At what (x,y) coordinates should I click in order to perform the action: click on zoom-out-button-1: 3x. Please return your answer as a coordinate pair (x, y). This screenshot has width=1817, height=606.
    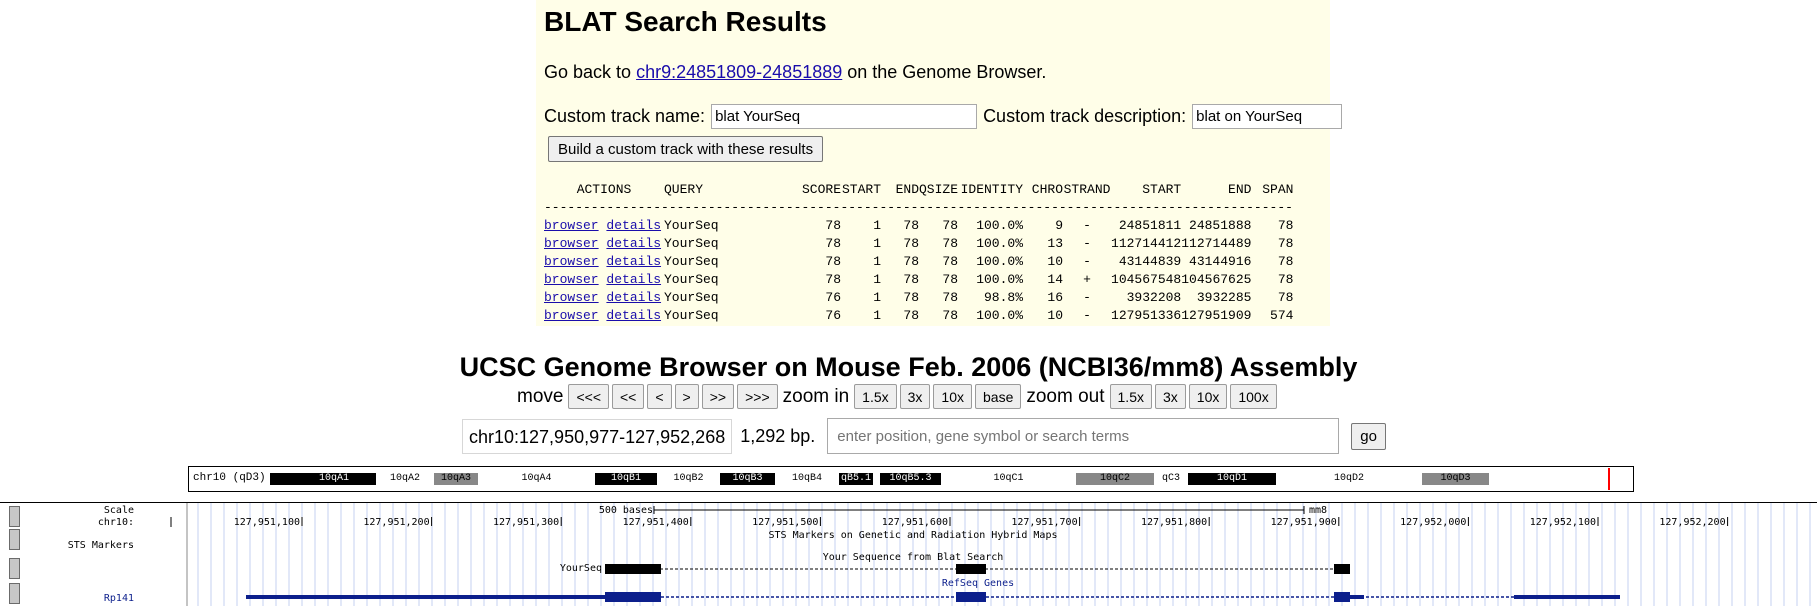
    Looking at the image, I should click on (1170, 396).